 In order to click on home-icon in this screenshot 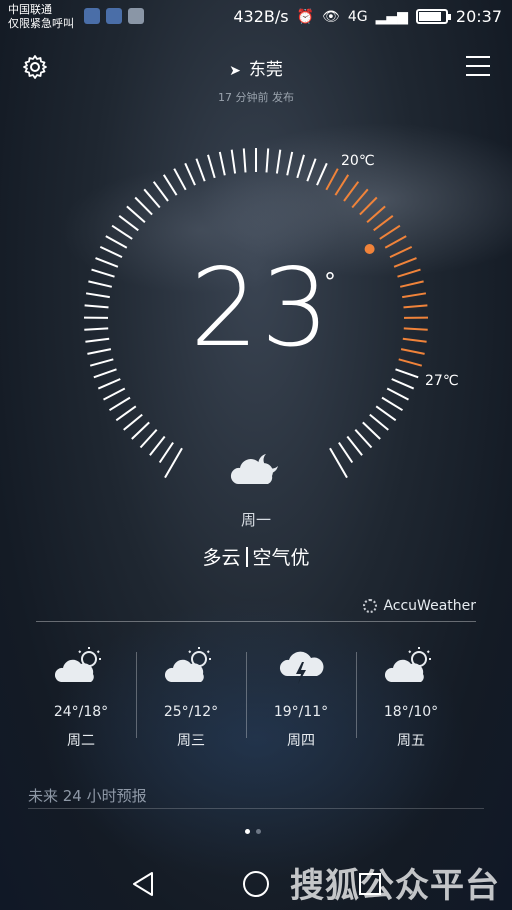, I will do `click(256, 884)`.